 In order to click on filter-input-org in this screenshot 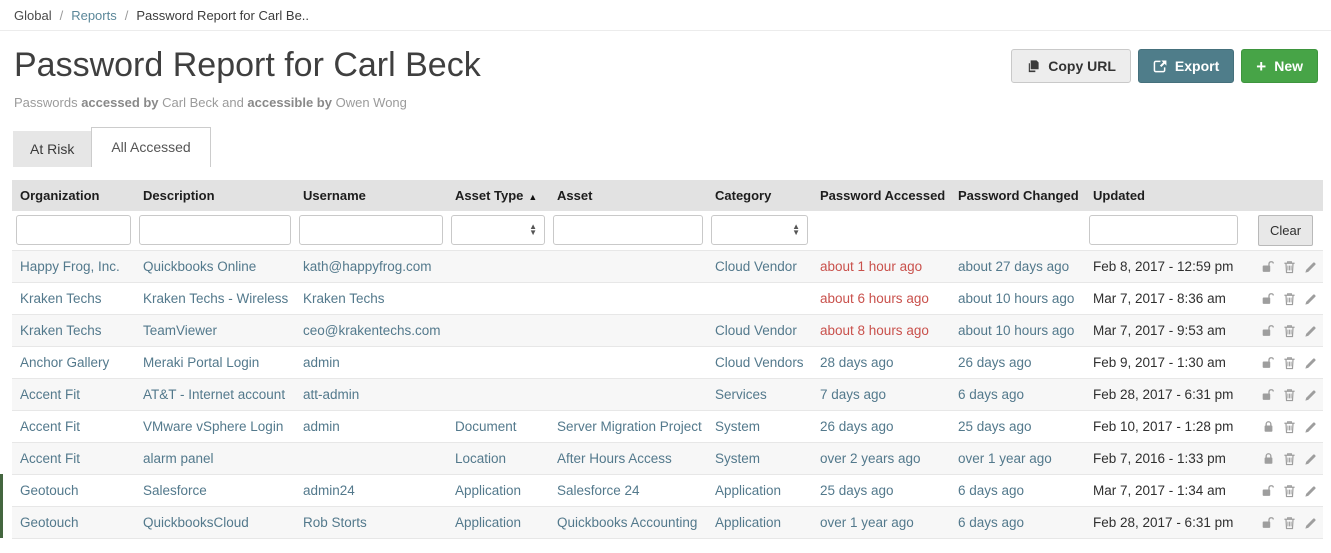, I will do `click(73, 230)`.